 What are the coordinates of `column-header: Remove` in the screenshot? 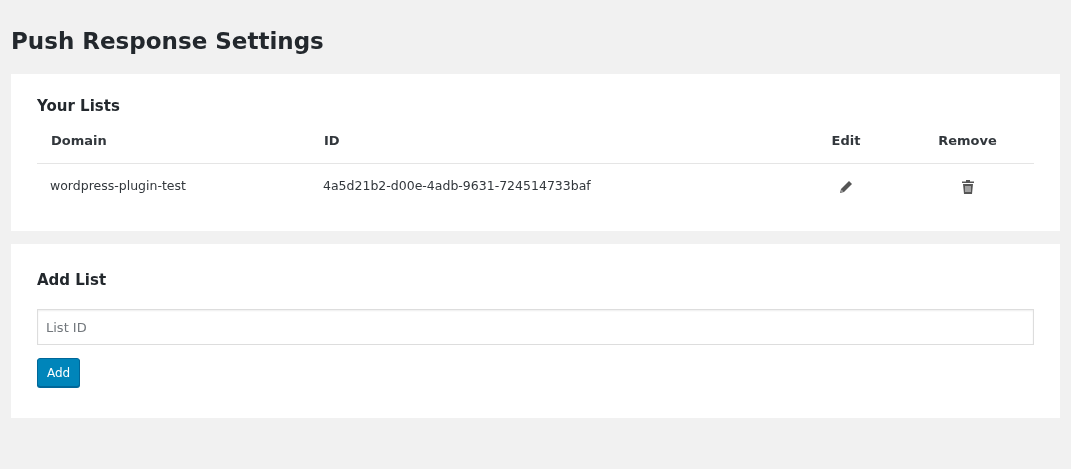 It's located at (967, 140).